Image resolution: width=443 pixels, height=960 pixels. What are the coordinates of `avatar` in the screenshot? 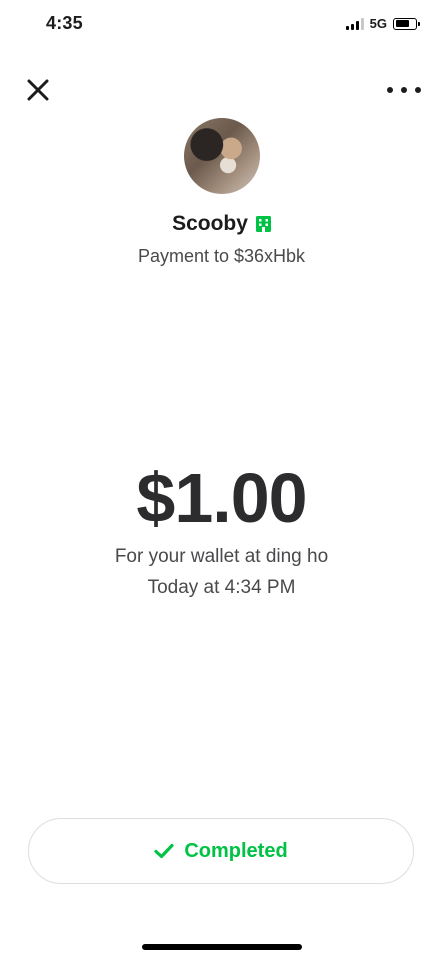 It's located at (222, 156).